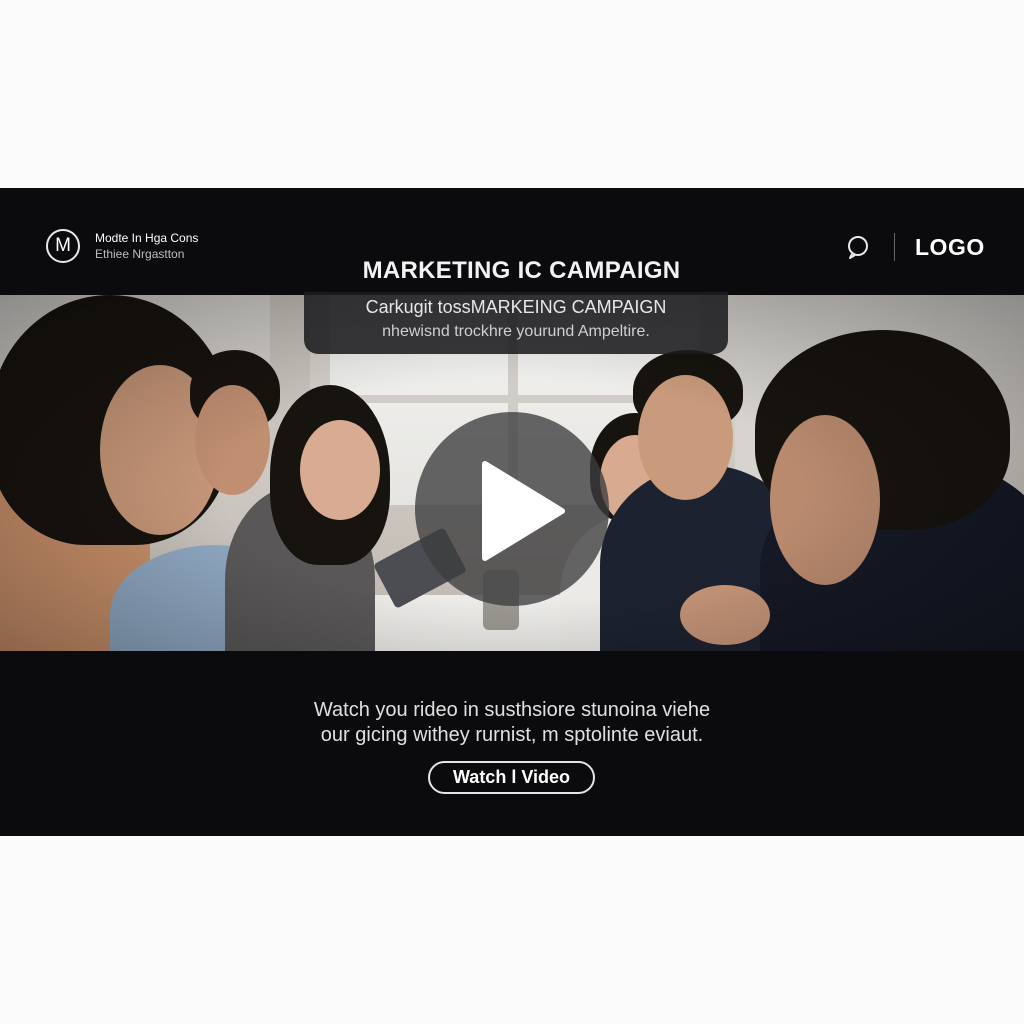 This screenshot has width=1024, height=1024. I want to click on watch-video-button: Watch l Video, so click(511, 777).